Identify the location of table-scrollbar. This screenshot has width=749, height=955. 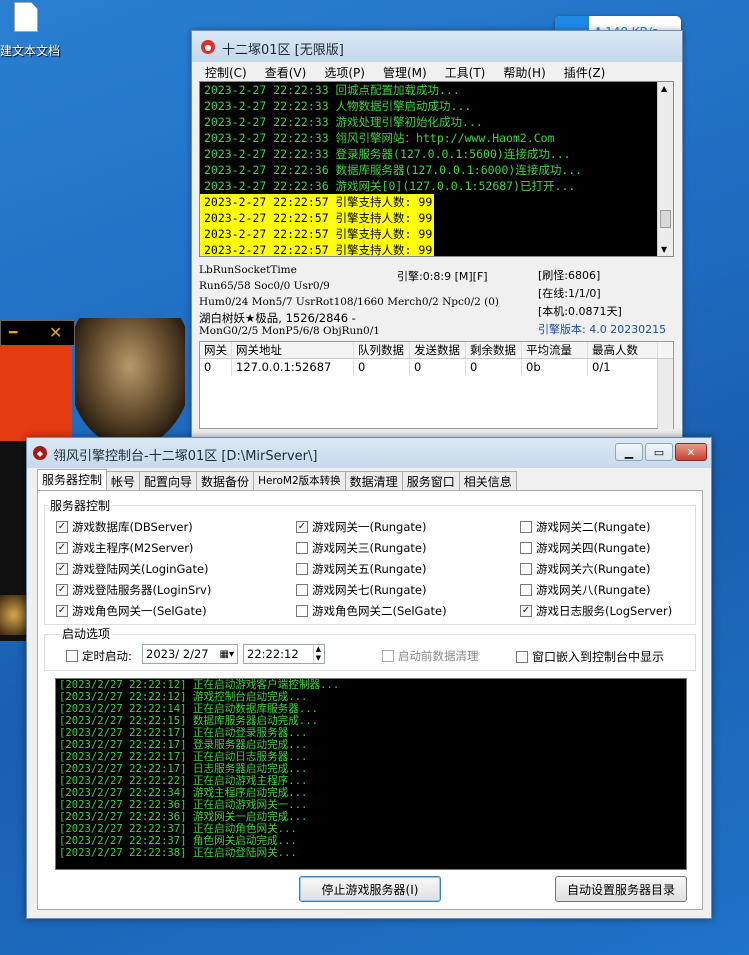
(665, 394).